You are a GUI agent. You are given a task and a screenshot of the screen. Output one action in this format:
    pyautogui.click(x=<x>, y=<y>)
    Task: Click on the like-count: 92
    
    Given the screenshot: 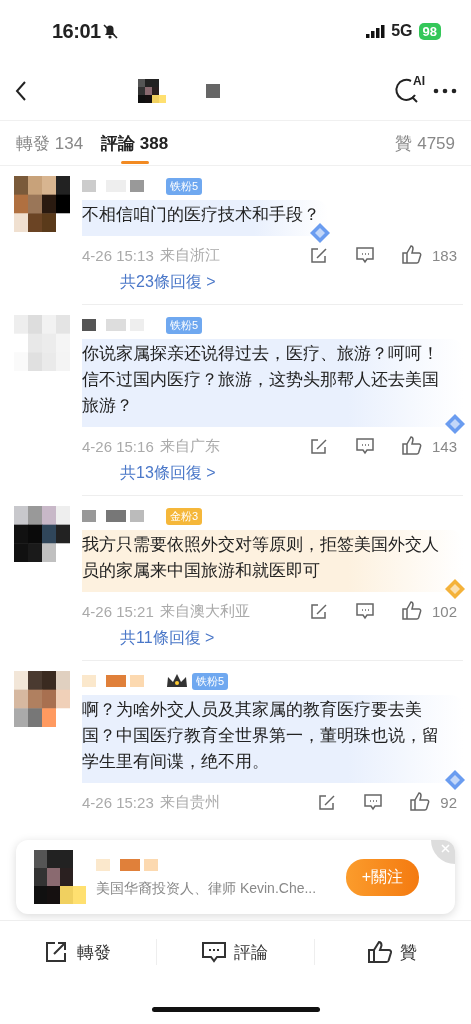 What is the action you would take?
    pyautogui.click(x=448, y=802)
    